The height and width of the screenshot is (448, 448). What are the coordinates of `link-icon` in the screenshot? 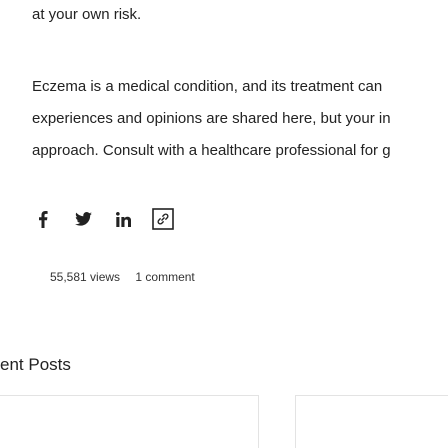 It's located at (163, 219).